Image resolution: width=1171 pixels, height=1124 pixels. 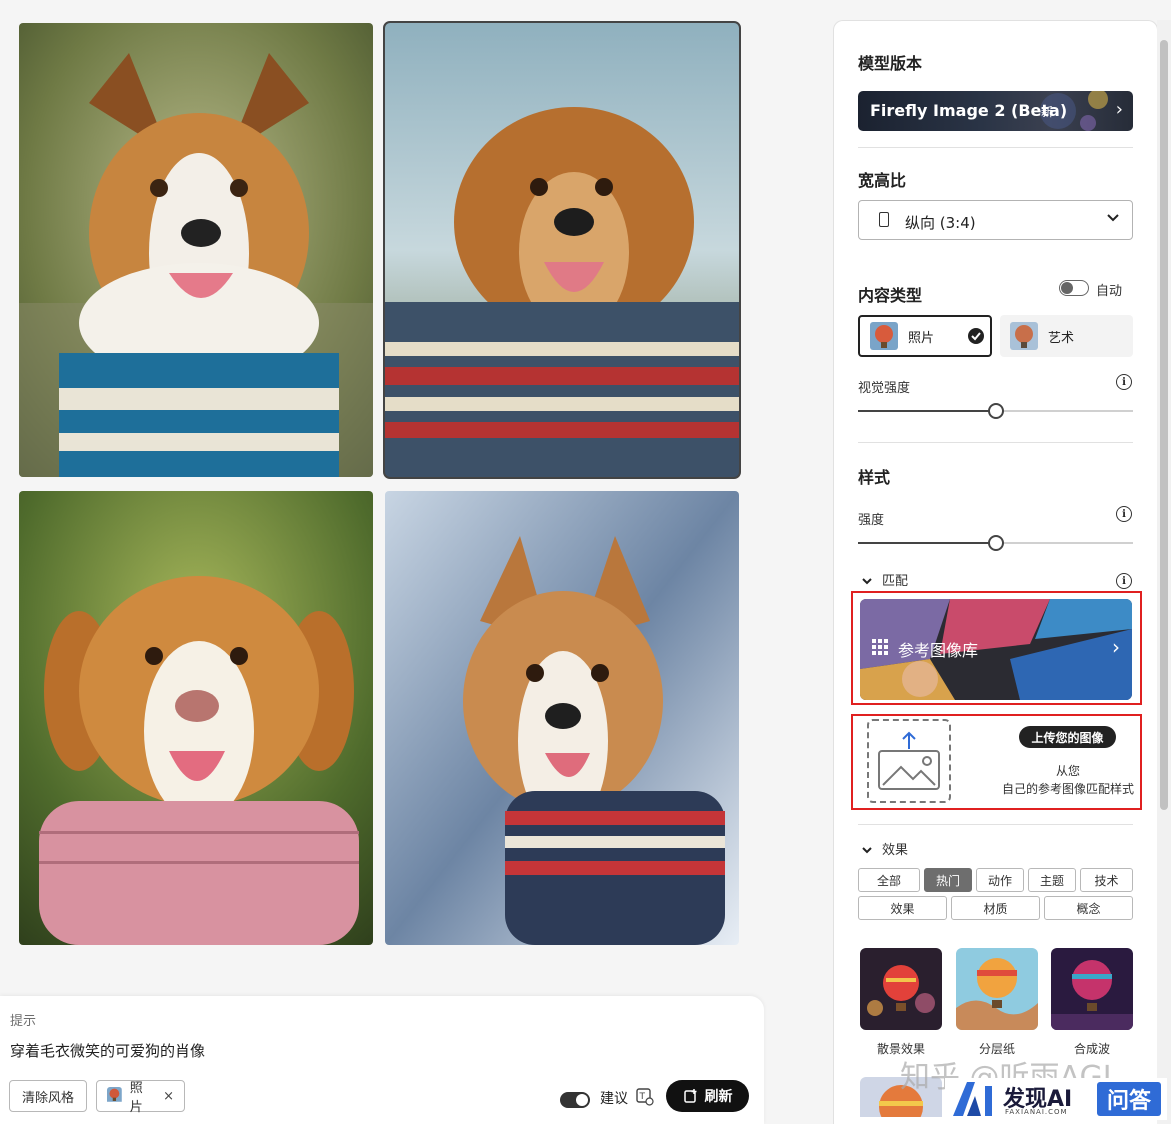 I want to click on upload-image-icon, so click(x=909, y=761).